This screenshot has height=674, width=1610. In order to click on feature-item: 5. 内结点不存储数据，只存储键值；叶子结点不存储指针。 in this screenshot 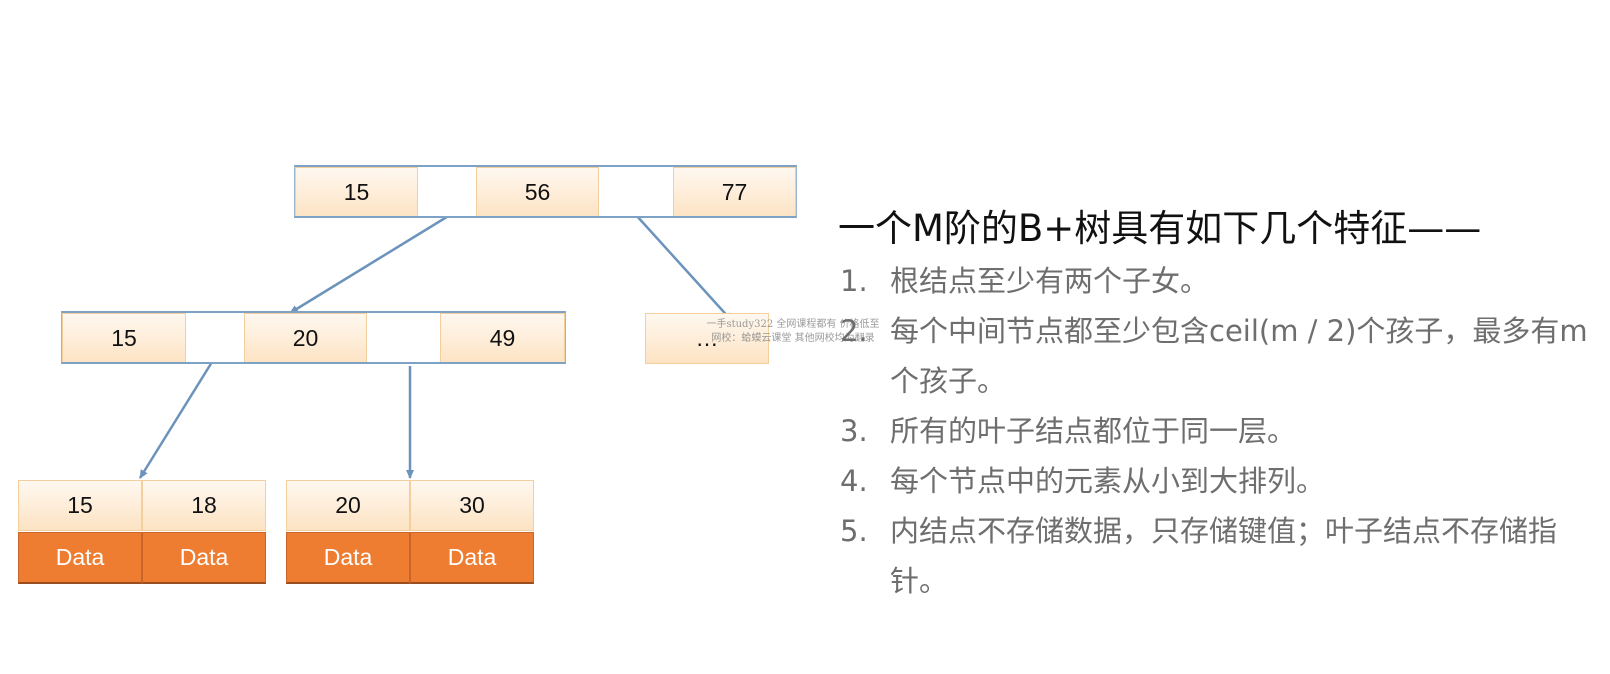, I will do `click(1218, 556)`.